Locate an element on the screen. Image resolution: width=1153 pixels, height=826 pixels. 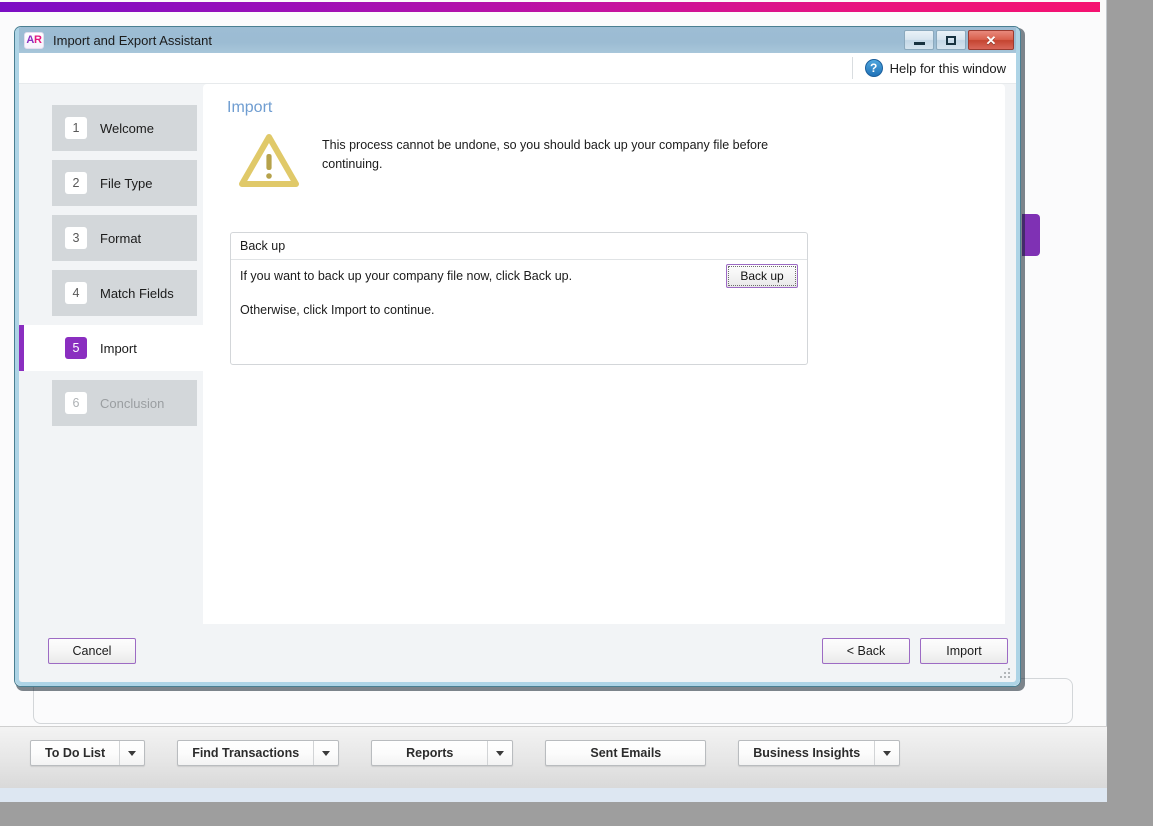
back-up-button: Back up is located at coordinates (762, 276).